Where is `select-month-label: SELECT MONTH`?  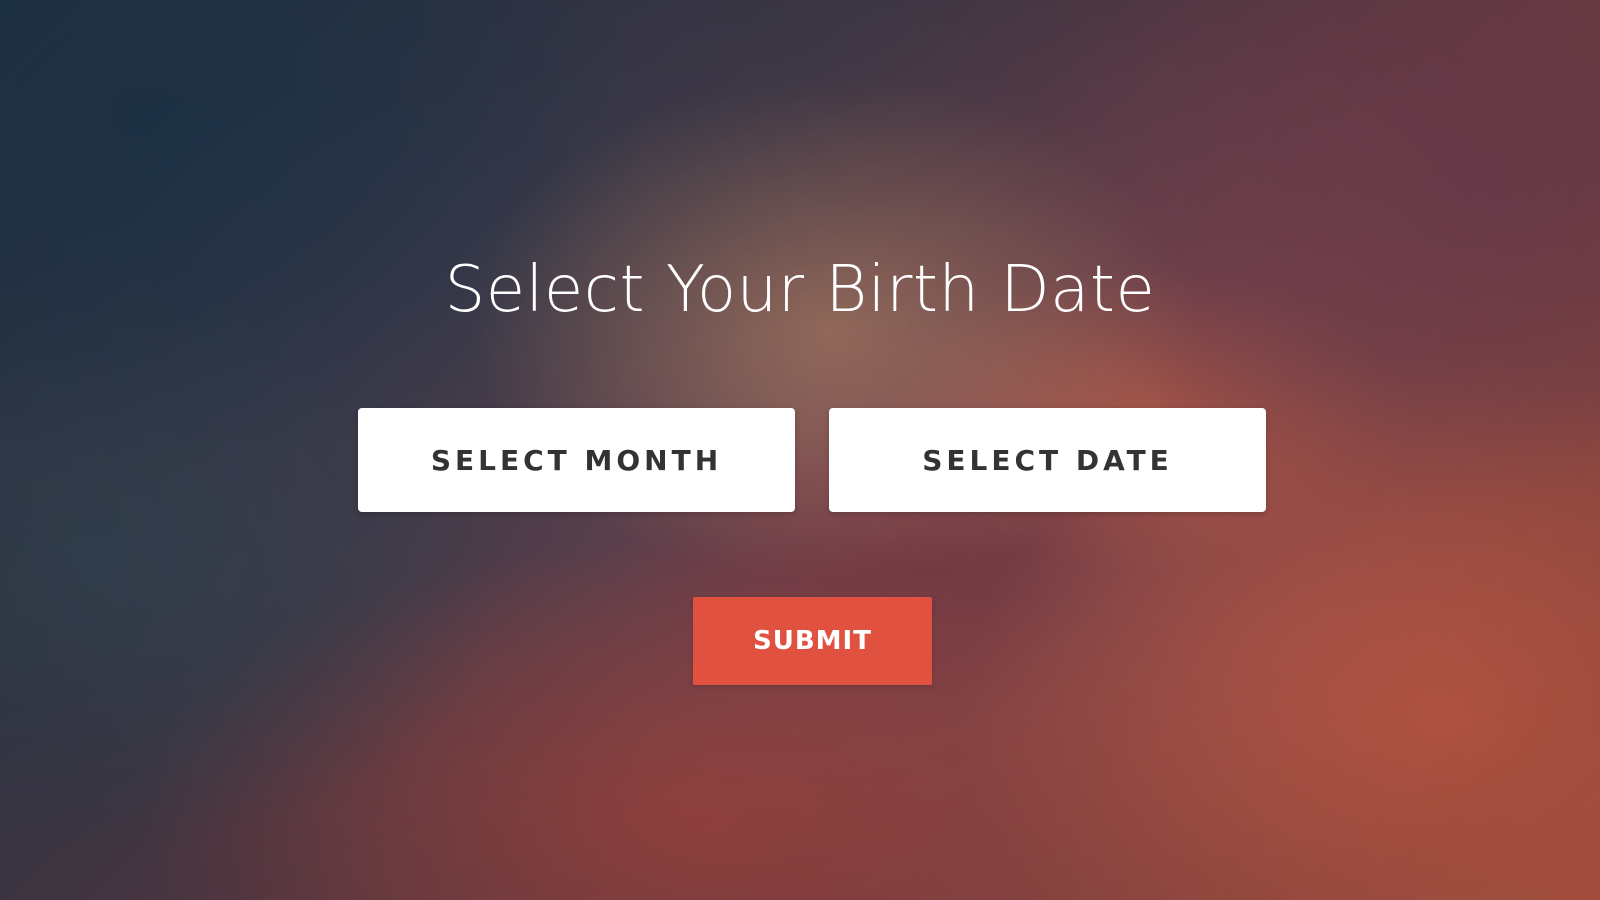
select-month-label: SELECT MONTH is located at coordinates (576, 460).